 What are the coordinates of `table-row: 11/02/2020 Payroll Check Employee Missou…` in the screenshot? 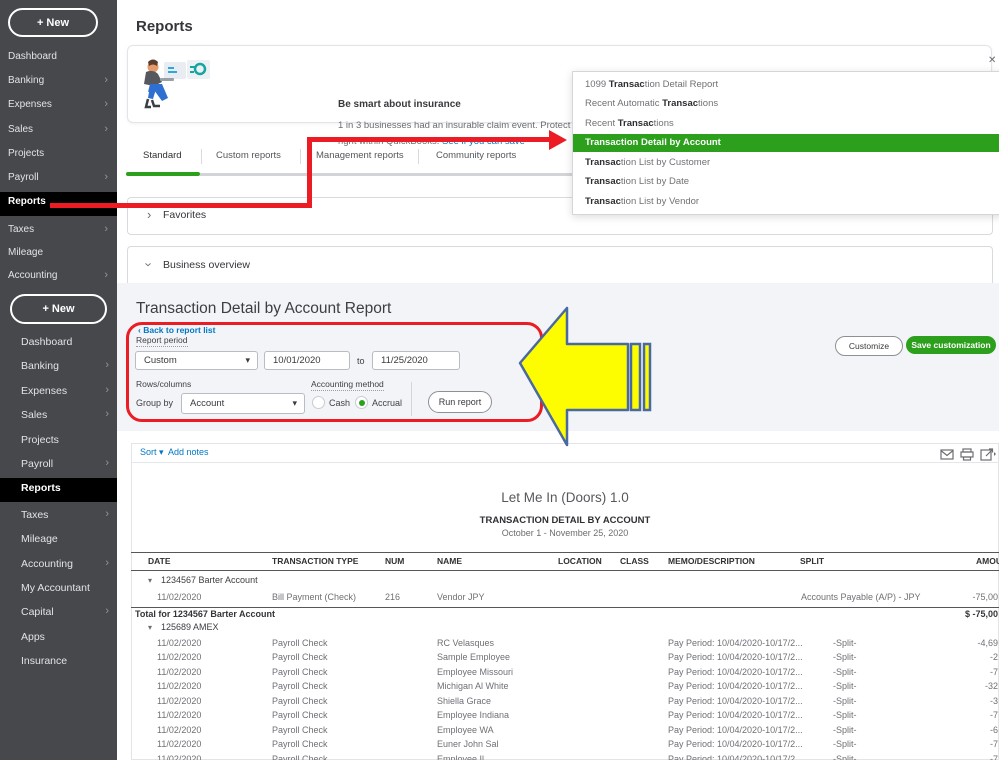 It's located at (499, 674).